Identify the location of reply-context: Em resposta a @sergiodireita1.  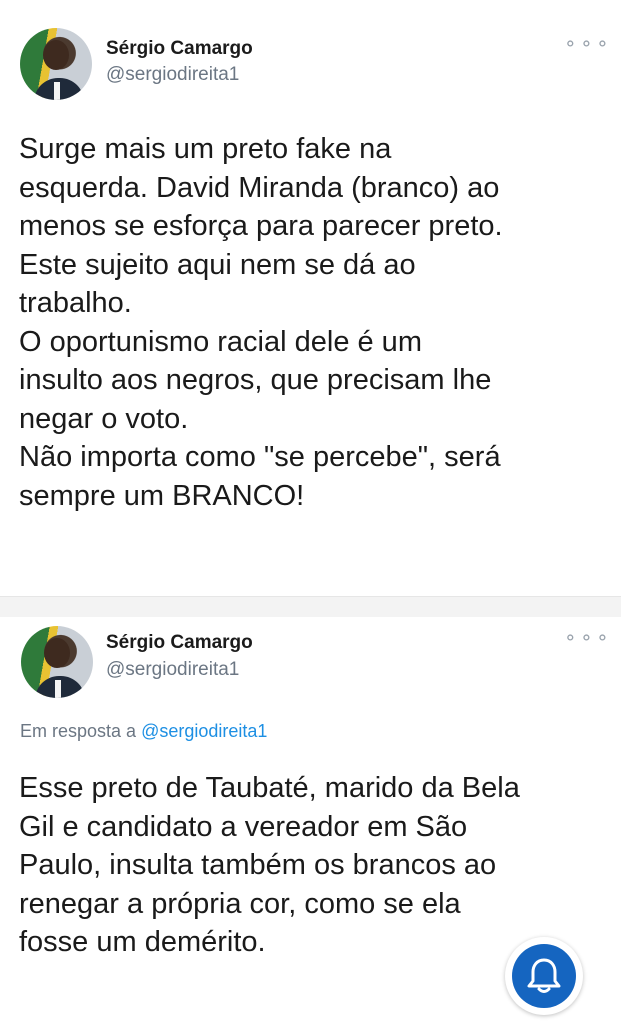
(143, 731).